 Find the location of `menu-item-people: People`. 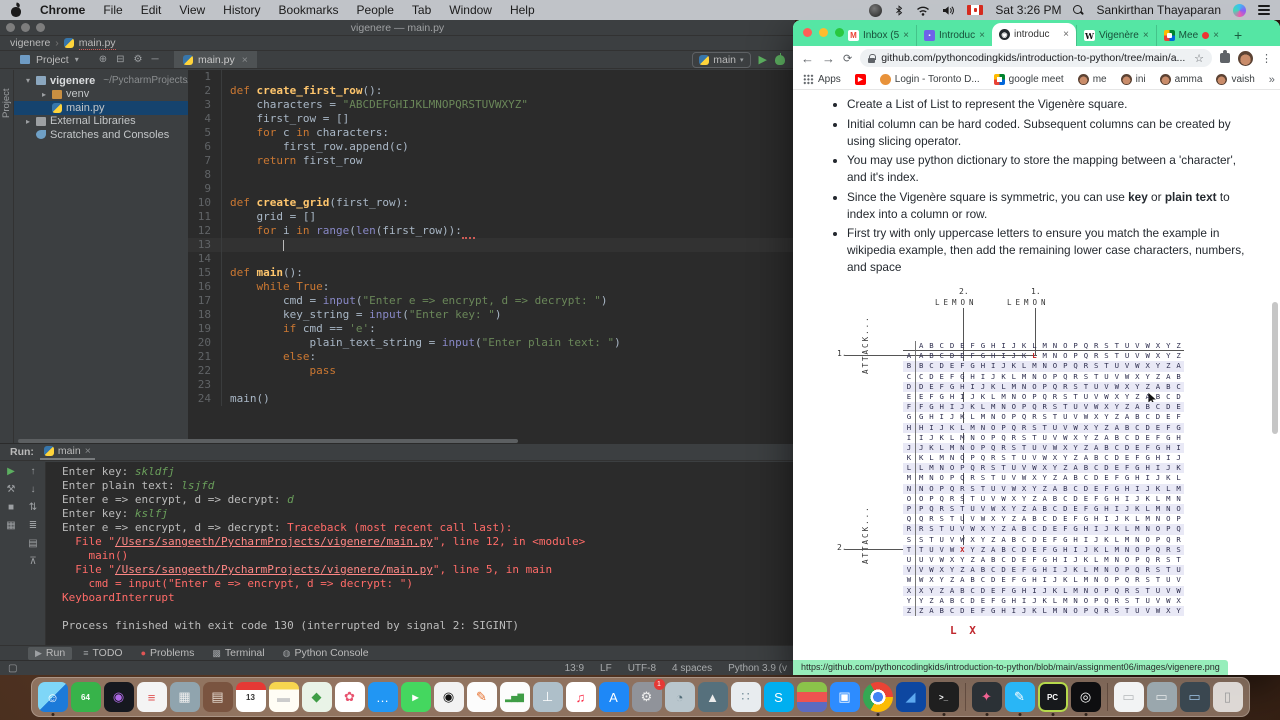

menu-item-people: People is located at coordinates (375, 10).